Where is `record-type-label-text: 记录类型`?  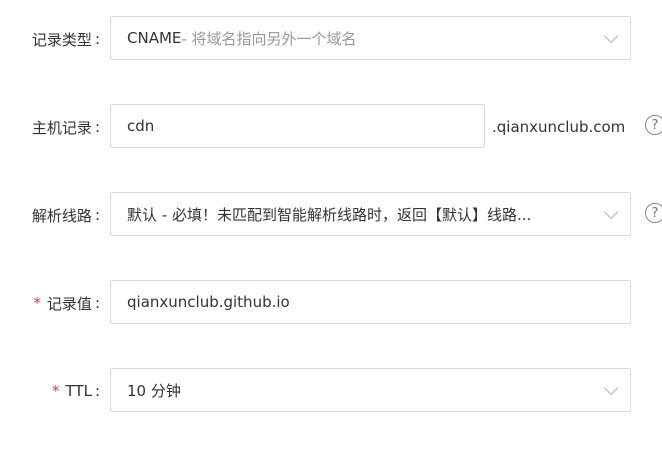 record-type-label-text: 记录类型 is located at coordinates (61, 39).